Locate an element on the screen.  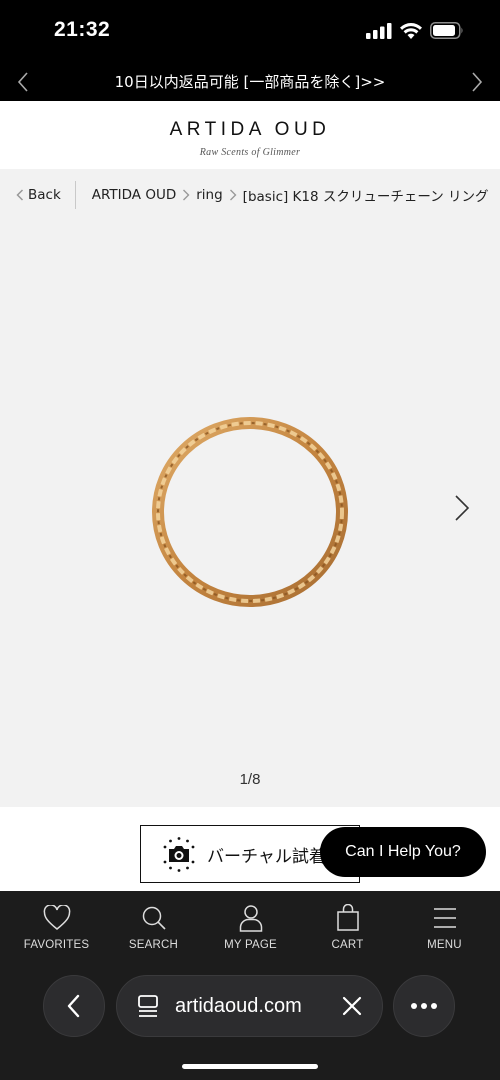
tab-menu: MENU is located at coordinates (444, 926).